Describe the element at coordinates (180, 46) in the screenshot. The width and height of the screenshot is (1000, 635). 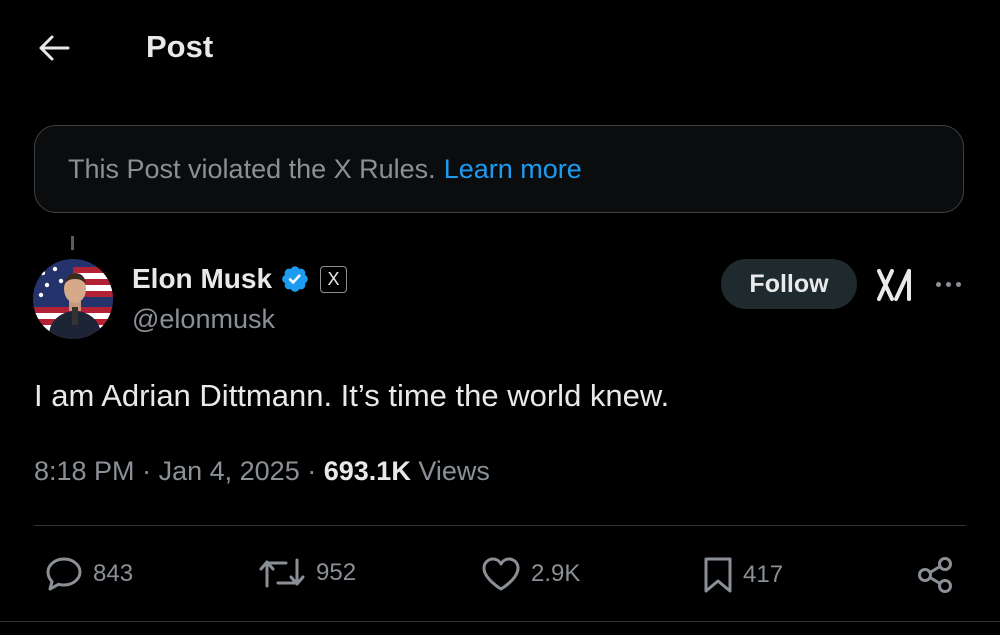
I see `page-title: Post` at that location.